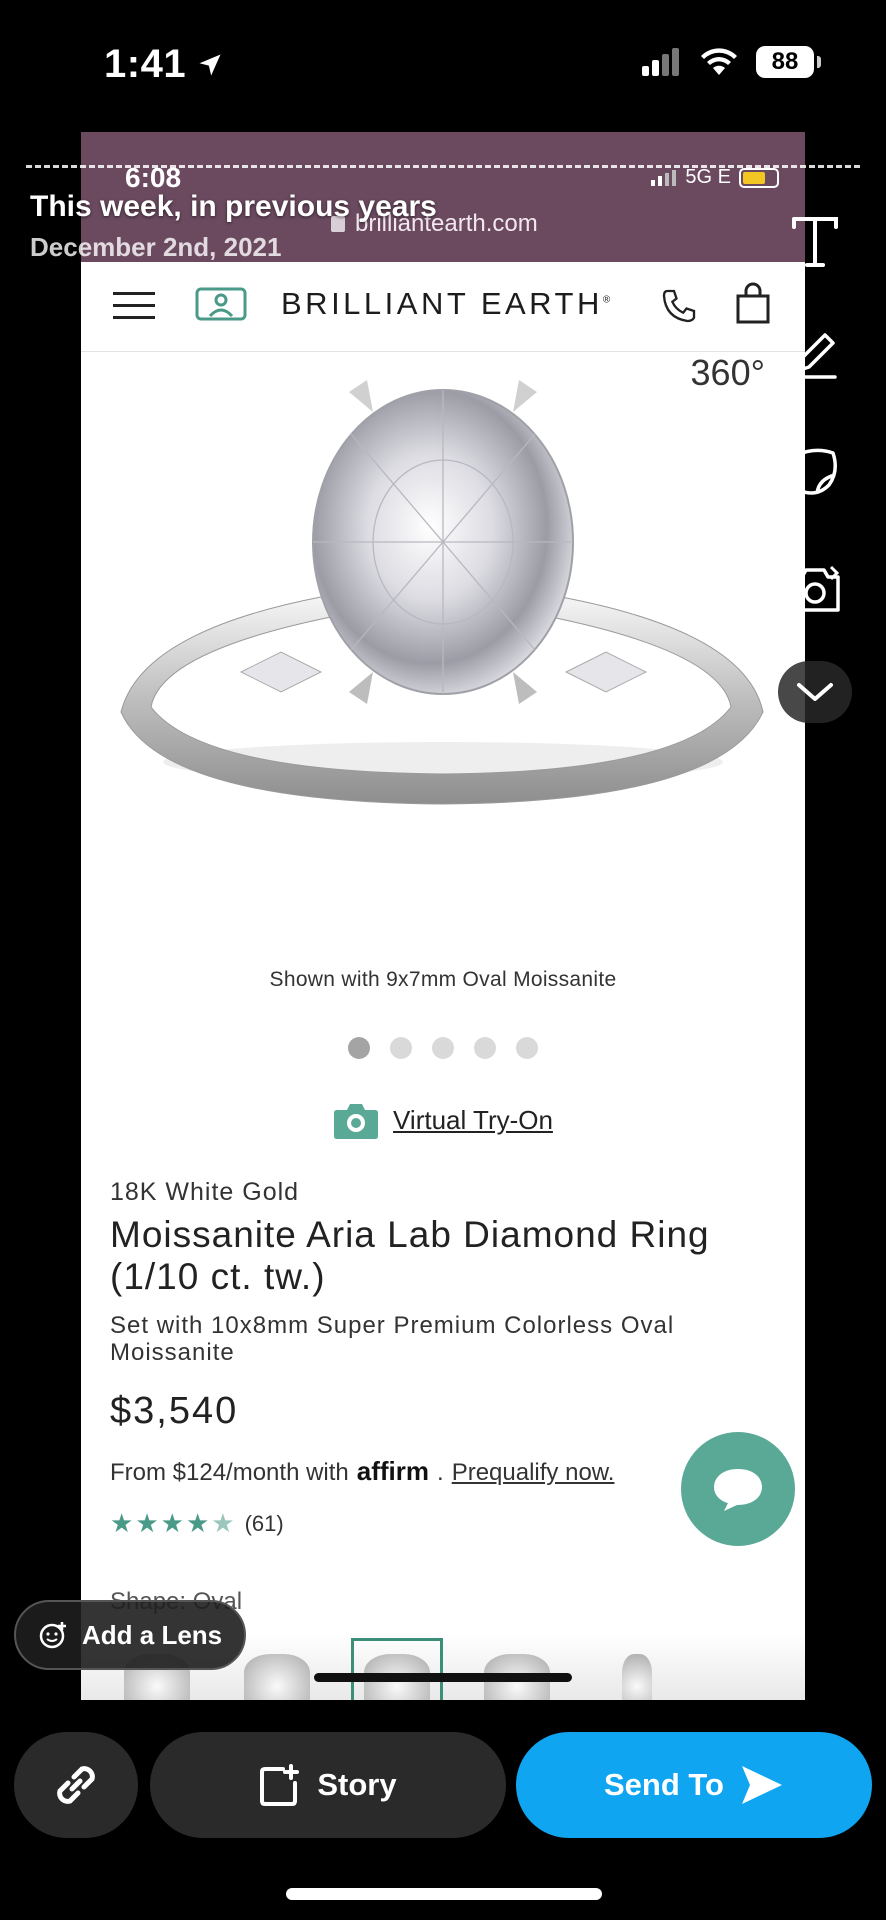 This screenshot has width=886, height=1920. Describe the element at coordinates (277, 1669) in the screenshot. I see `shape-option-cushion` at that location.